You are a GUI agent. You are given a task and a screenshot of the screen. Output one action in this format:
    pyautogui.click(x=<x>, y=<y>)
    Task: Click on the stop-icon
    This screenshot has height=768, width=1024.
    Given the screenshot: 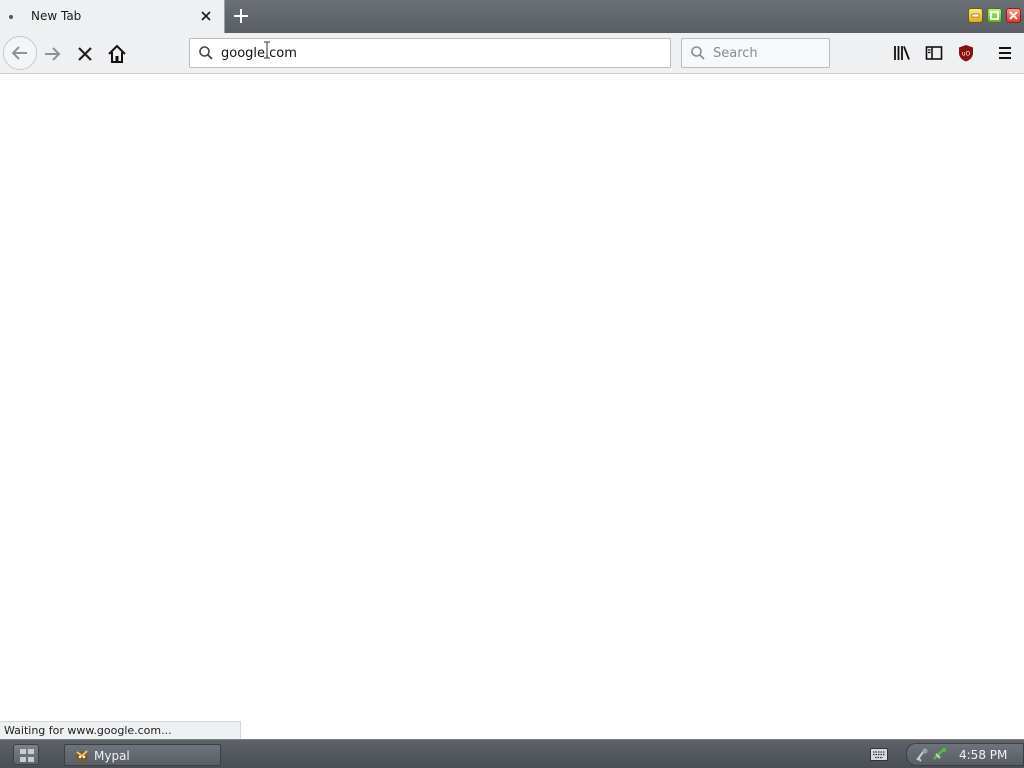 What is the action you would take?
    pyautogui.click(x=85, y=54)
    